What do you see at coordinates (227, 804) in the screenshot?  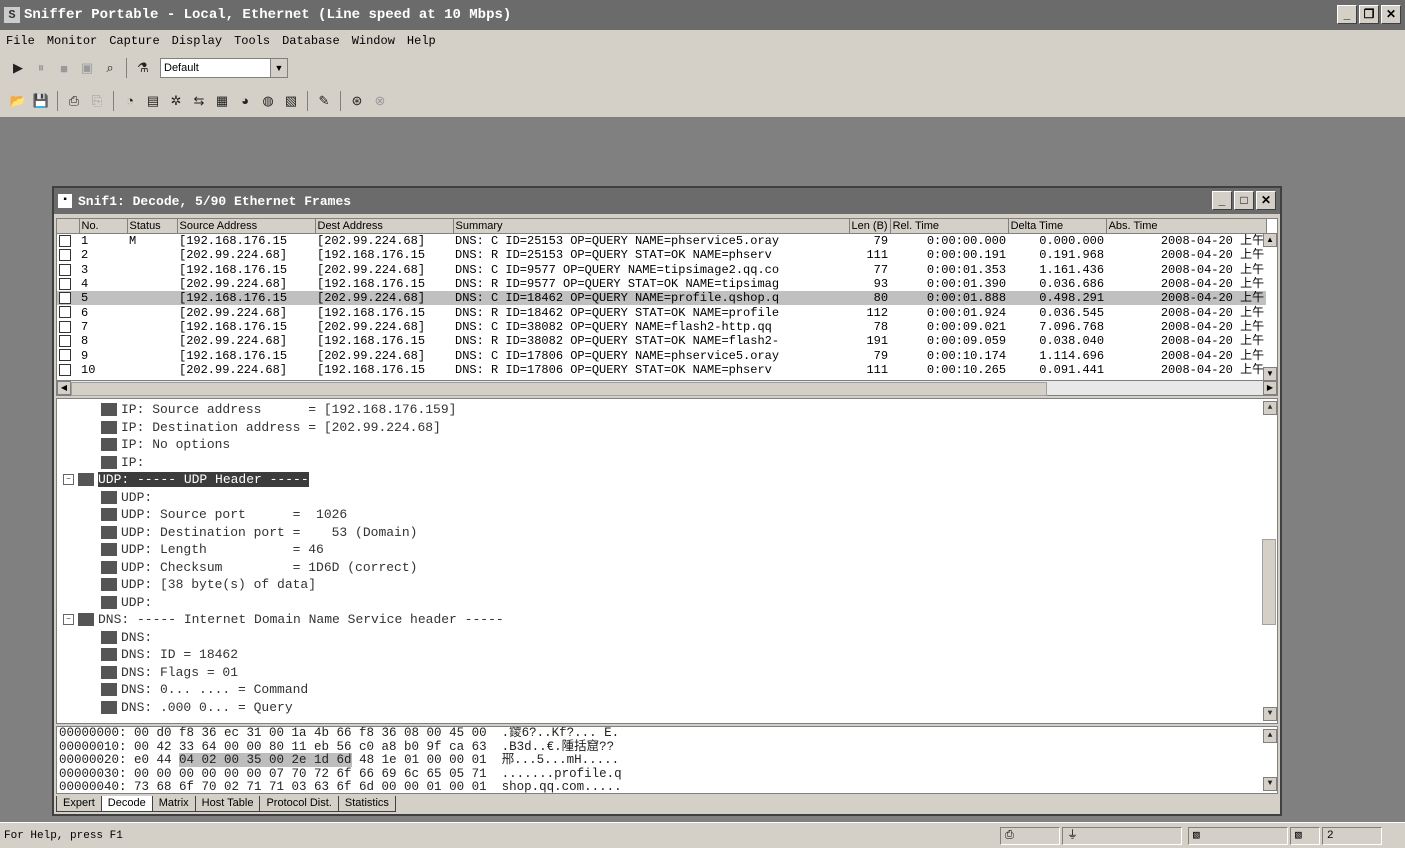 I see `tab-host-table: Host Table` at bounding box center [227, 804].